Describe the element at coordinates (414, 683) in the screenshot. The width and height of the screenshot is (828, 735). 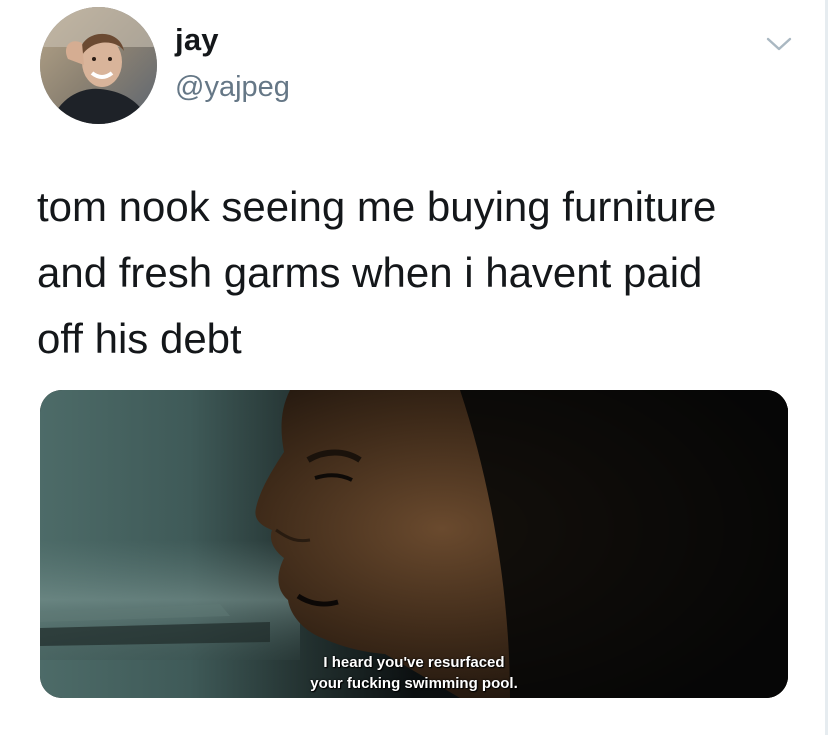
I see `subtitle-line: your fucking swimming pool.` at that location.